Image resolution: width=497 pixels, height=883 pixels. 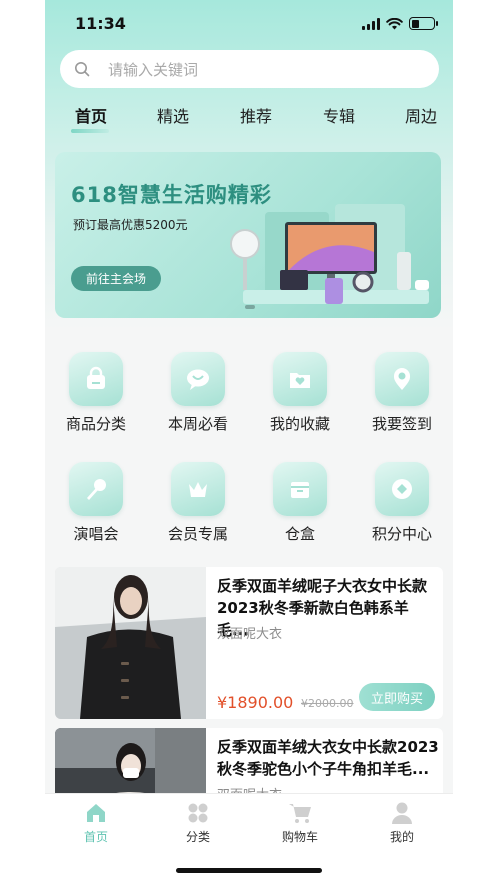 What do you see at coordinates (197, 424) in the screenshot?
I see `grid-label: 本周必看` at bounding box center [197, 424].